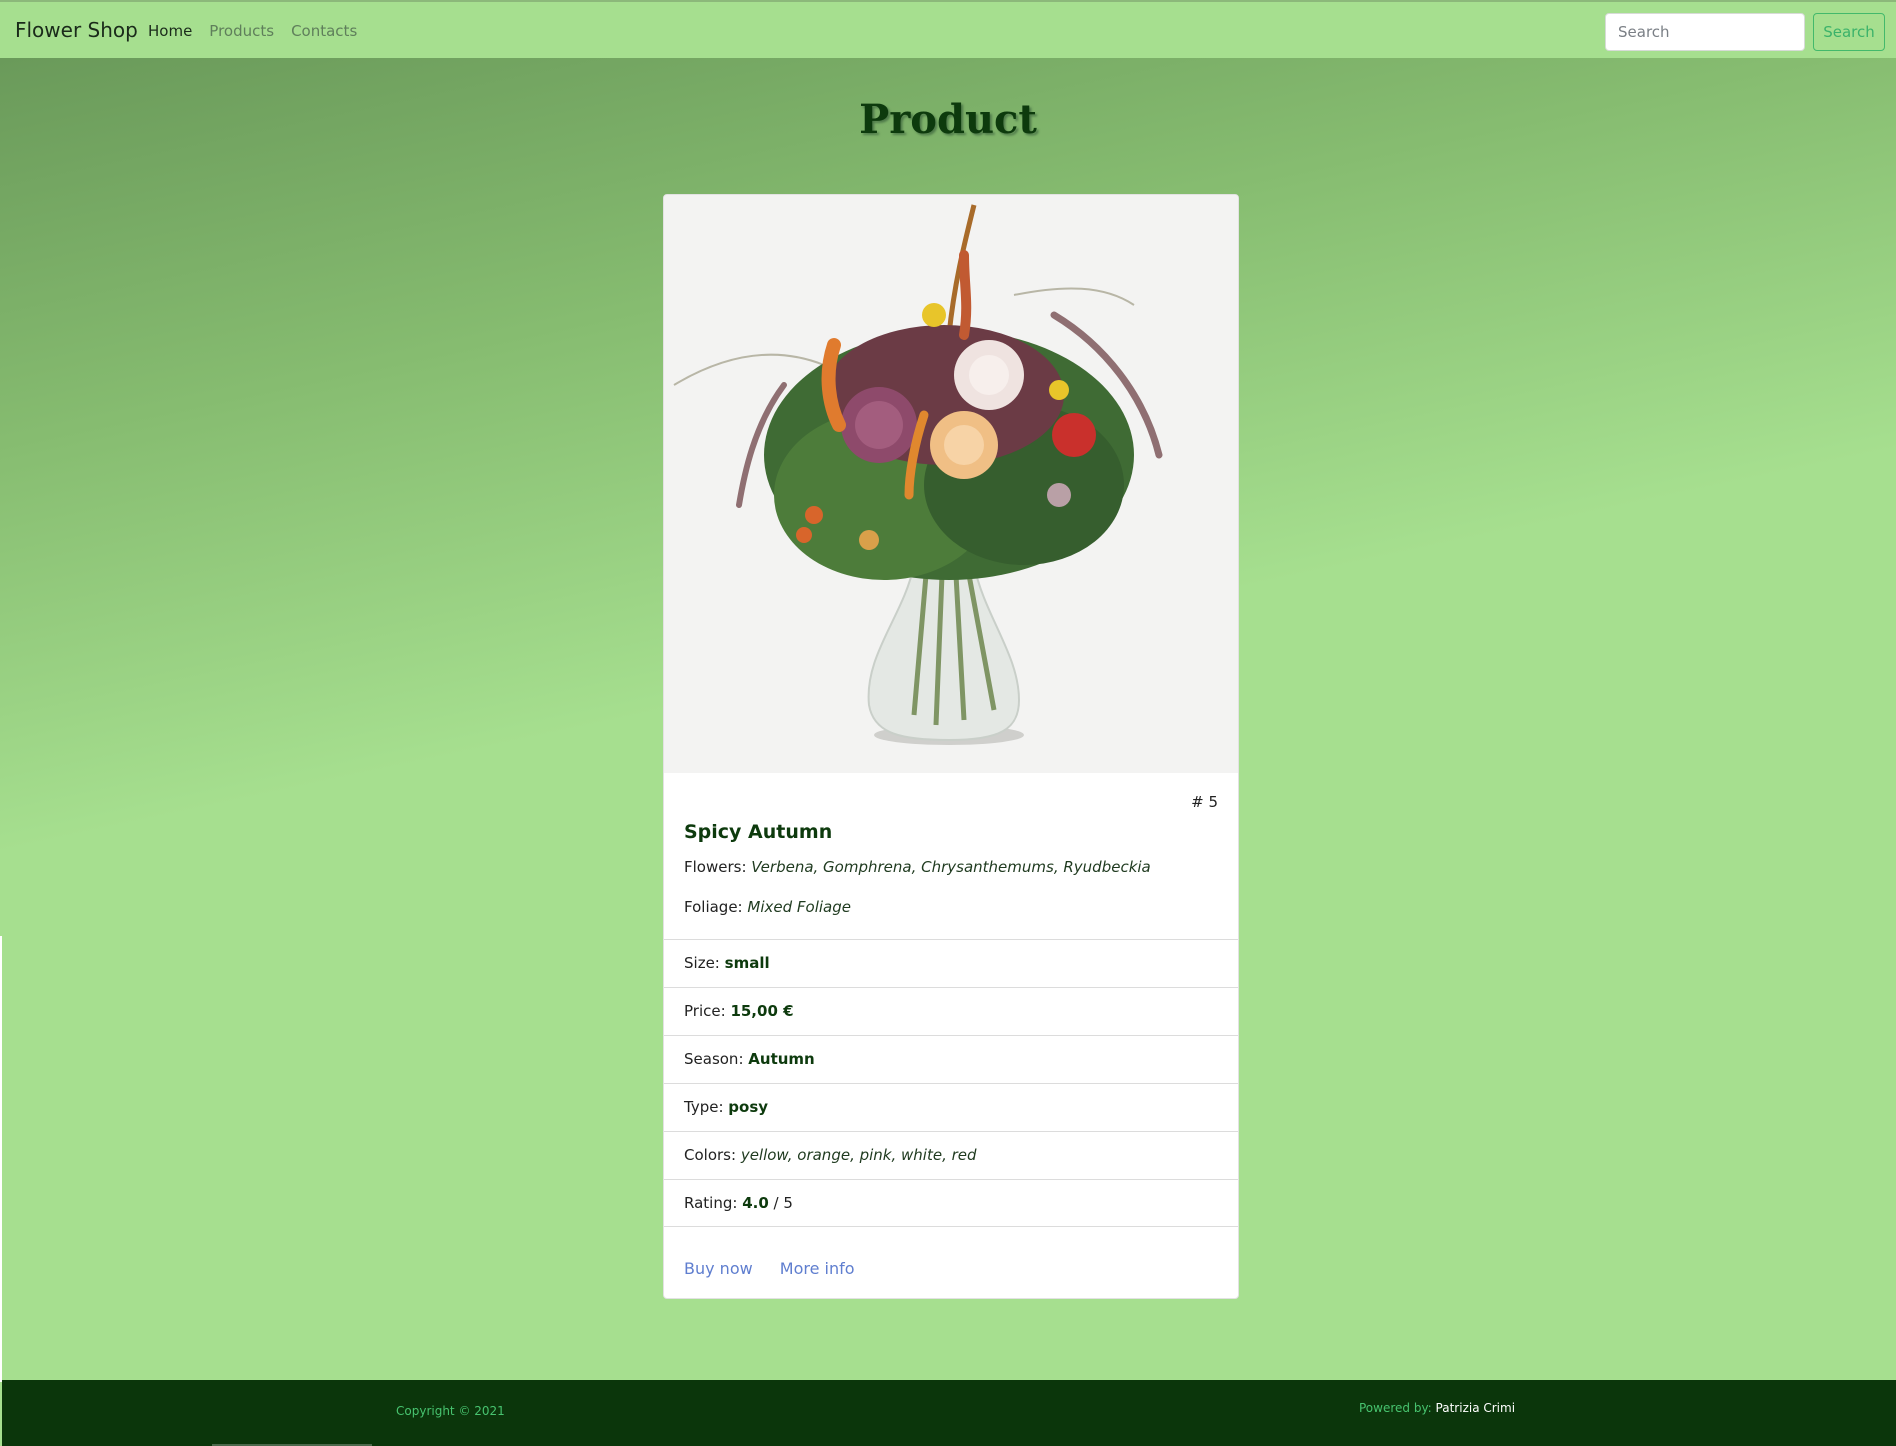 Image resolution: width=1896 pixels, height=1446 pixels. What do you see at coordinates (780, 1203) in the screenshot?
I see `rating-max: / 5` at bounding box center [780, 1203].